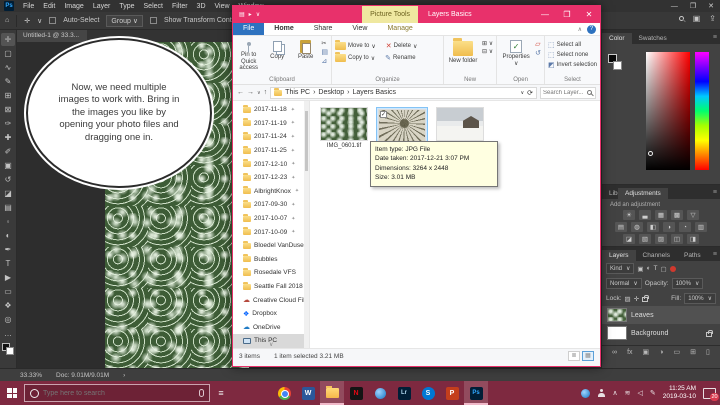 This screenshot has width=720, height=405. Describe the element at coordinates (668, 111) in the screenshot. I see `saturation-square` at that location.